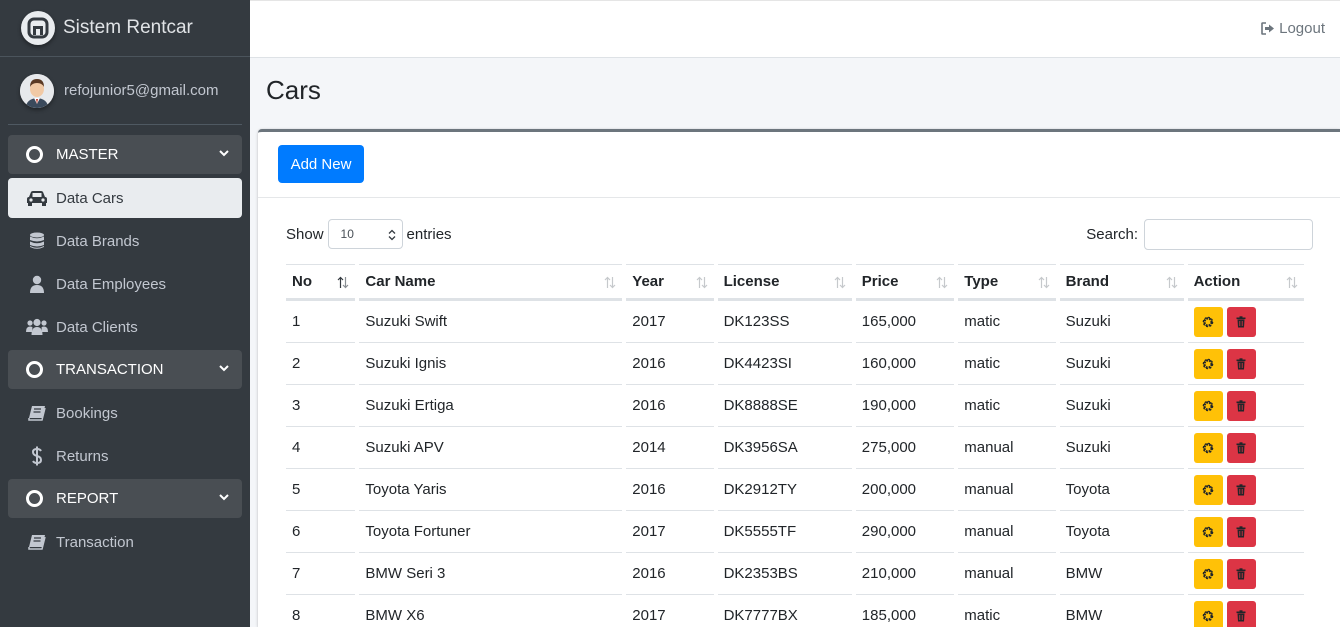  I want to click on cell-year: 2017, so click(670, 531).